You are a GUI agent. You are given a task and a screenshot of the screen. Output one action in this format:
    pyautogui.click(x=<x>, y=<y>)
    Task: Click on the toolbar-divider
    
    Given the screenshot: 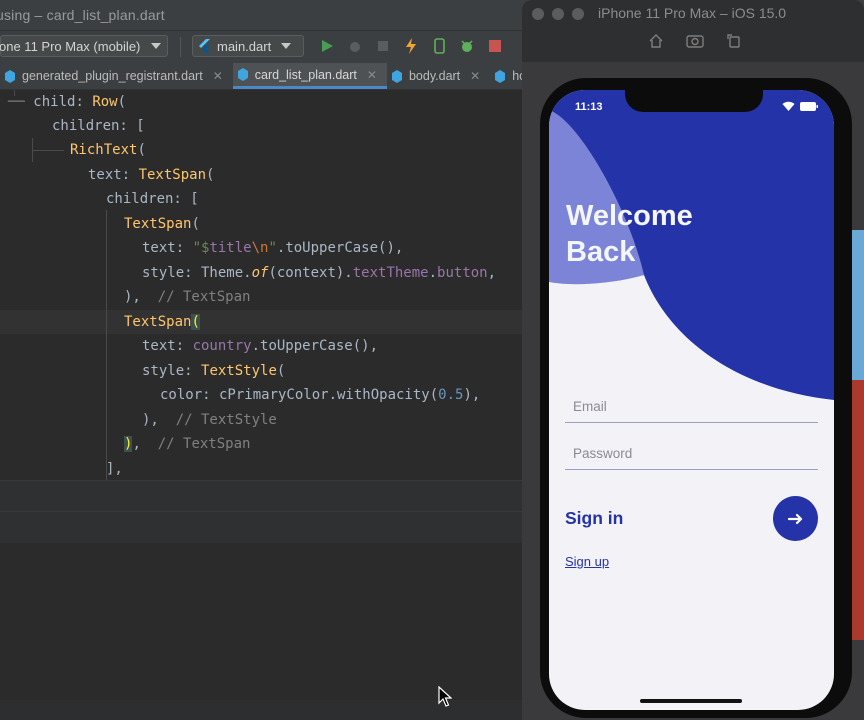 What is the action you would take?
    pyautogui.click(x=180, y=47)
    